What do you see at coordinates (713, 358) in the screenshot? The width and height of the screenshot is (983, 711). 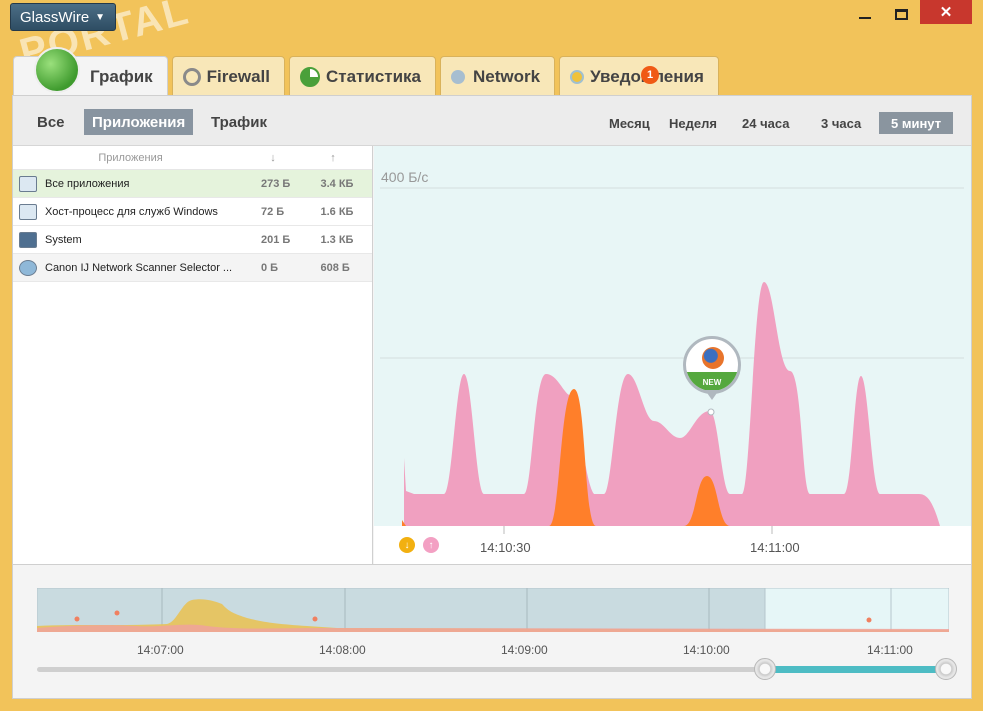 I see `firefox-icon` at bounding box center [713, 358].